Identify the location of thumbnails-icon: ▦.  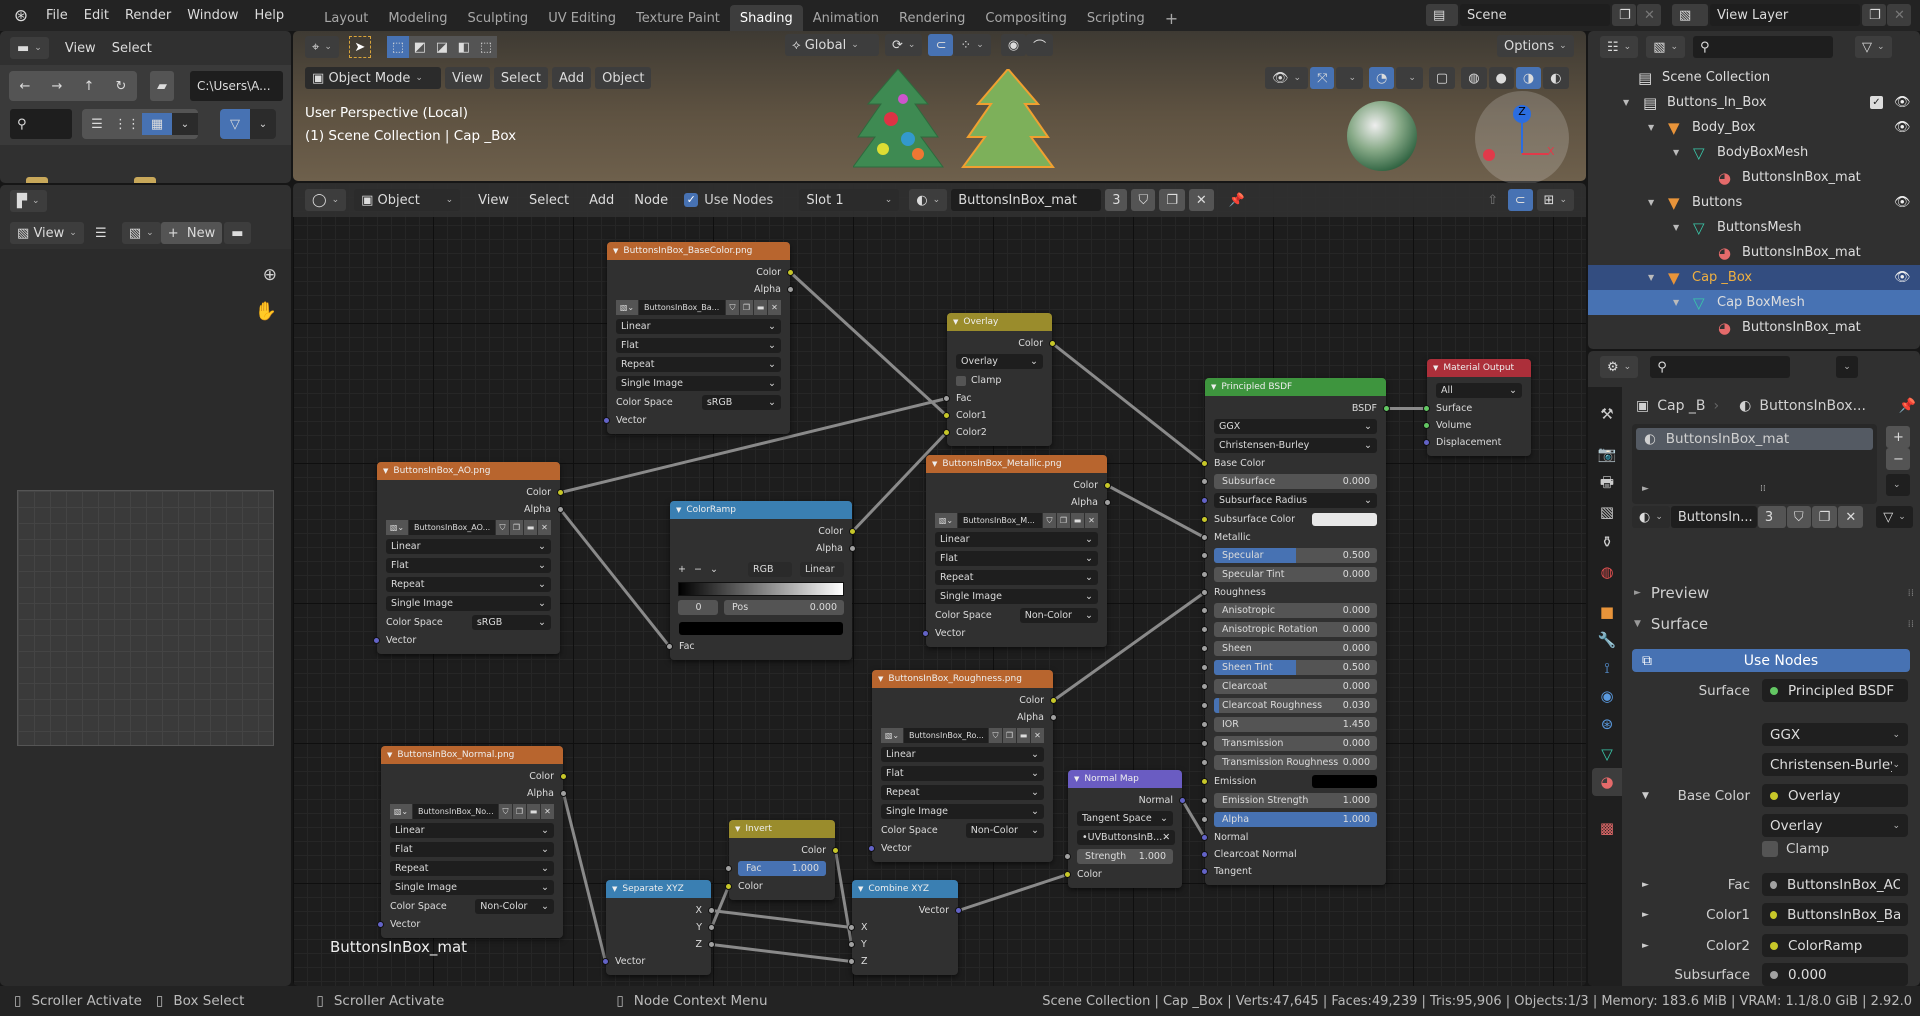
(157, 124).